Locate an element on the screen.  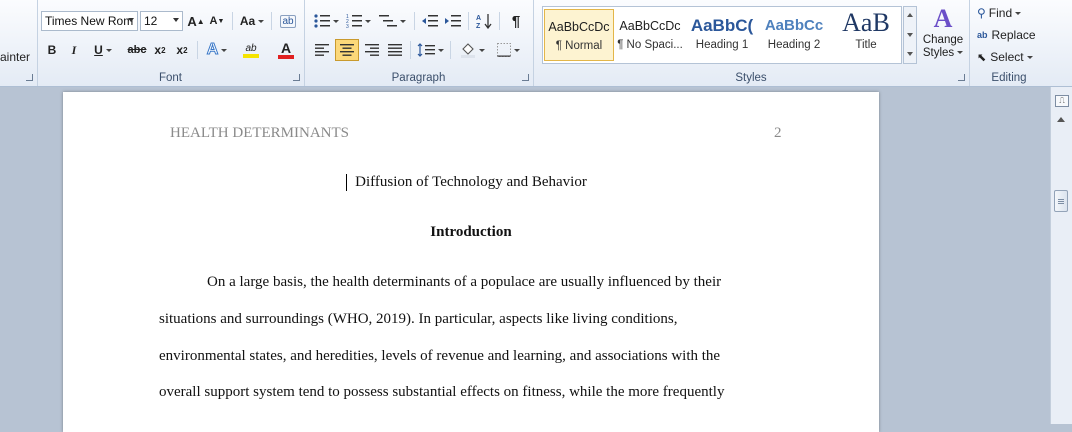
style-normal-sample: AaBbCcDc is located at coordinates (579, 27).